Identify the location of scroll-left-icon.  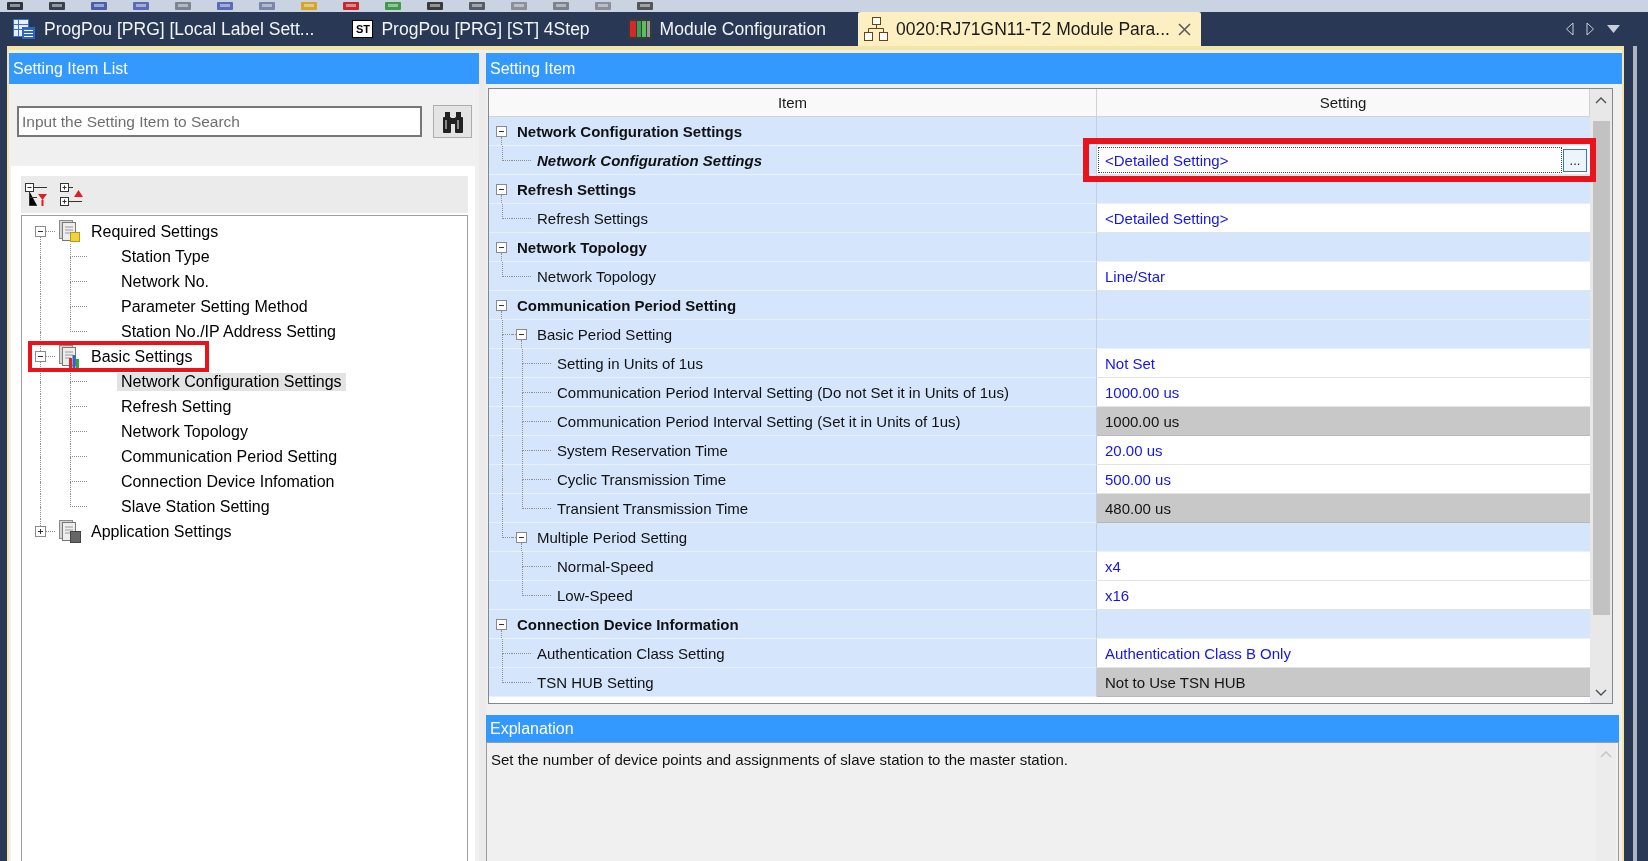
(1569, 29).